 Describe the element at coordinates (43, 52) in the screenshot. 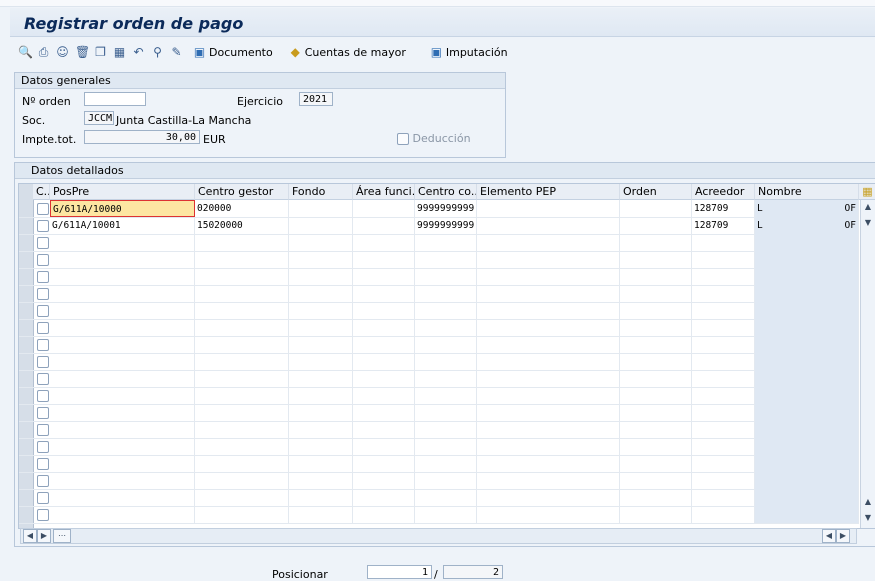

I see `print-icon: ⎙` at that location.